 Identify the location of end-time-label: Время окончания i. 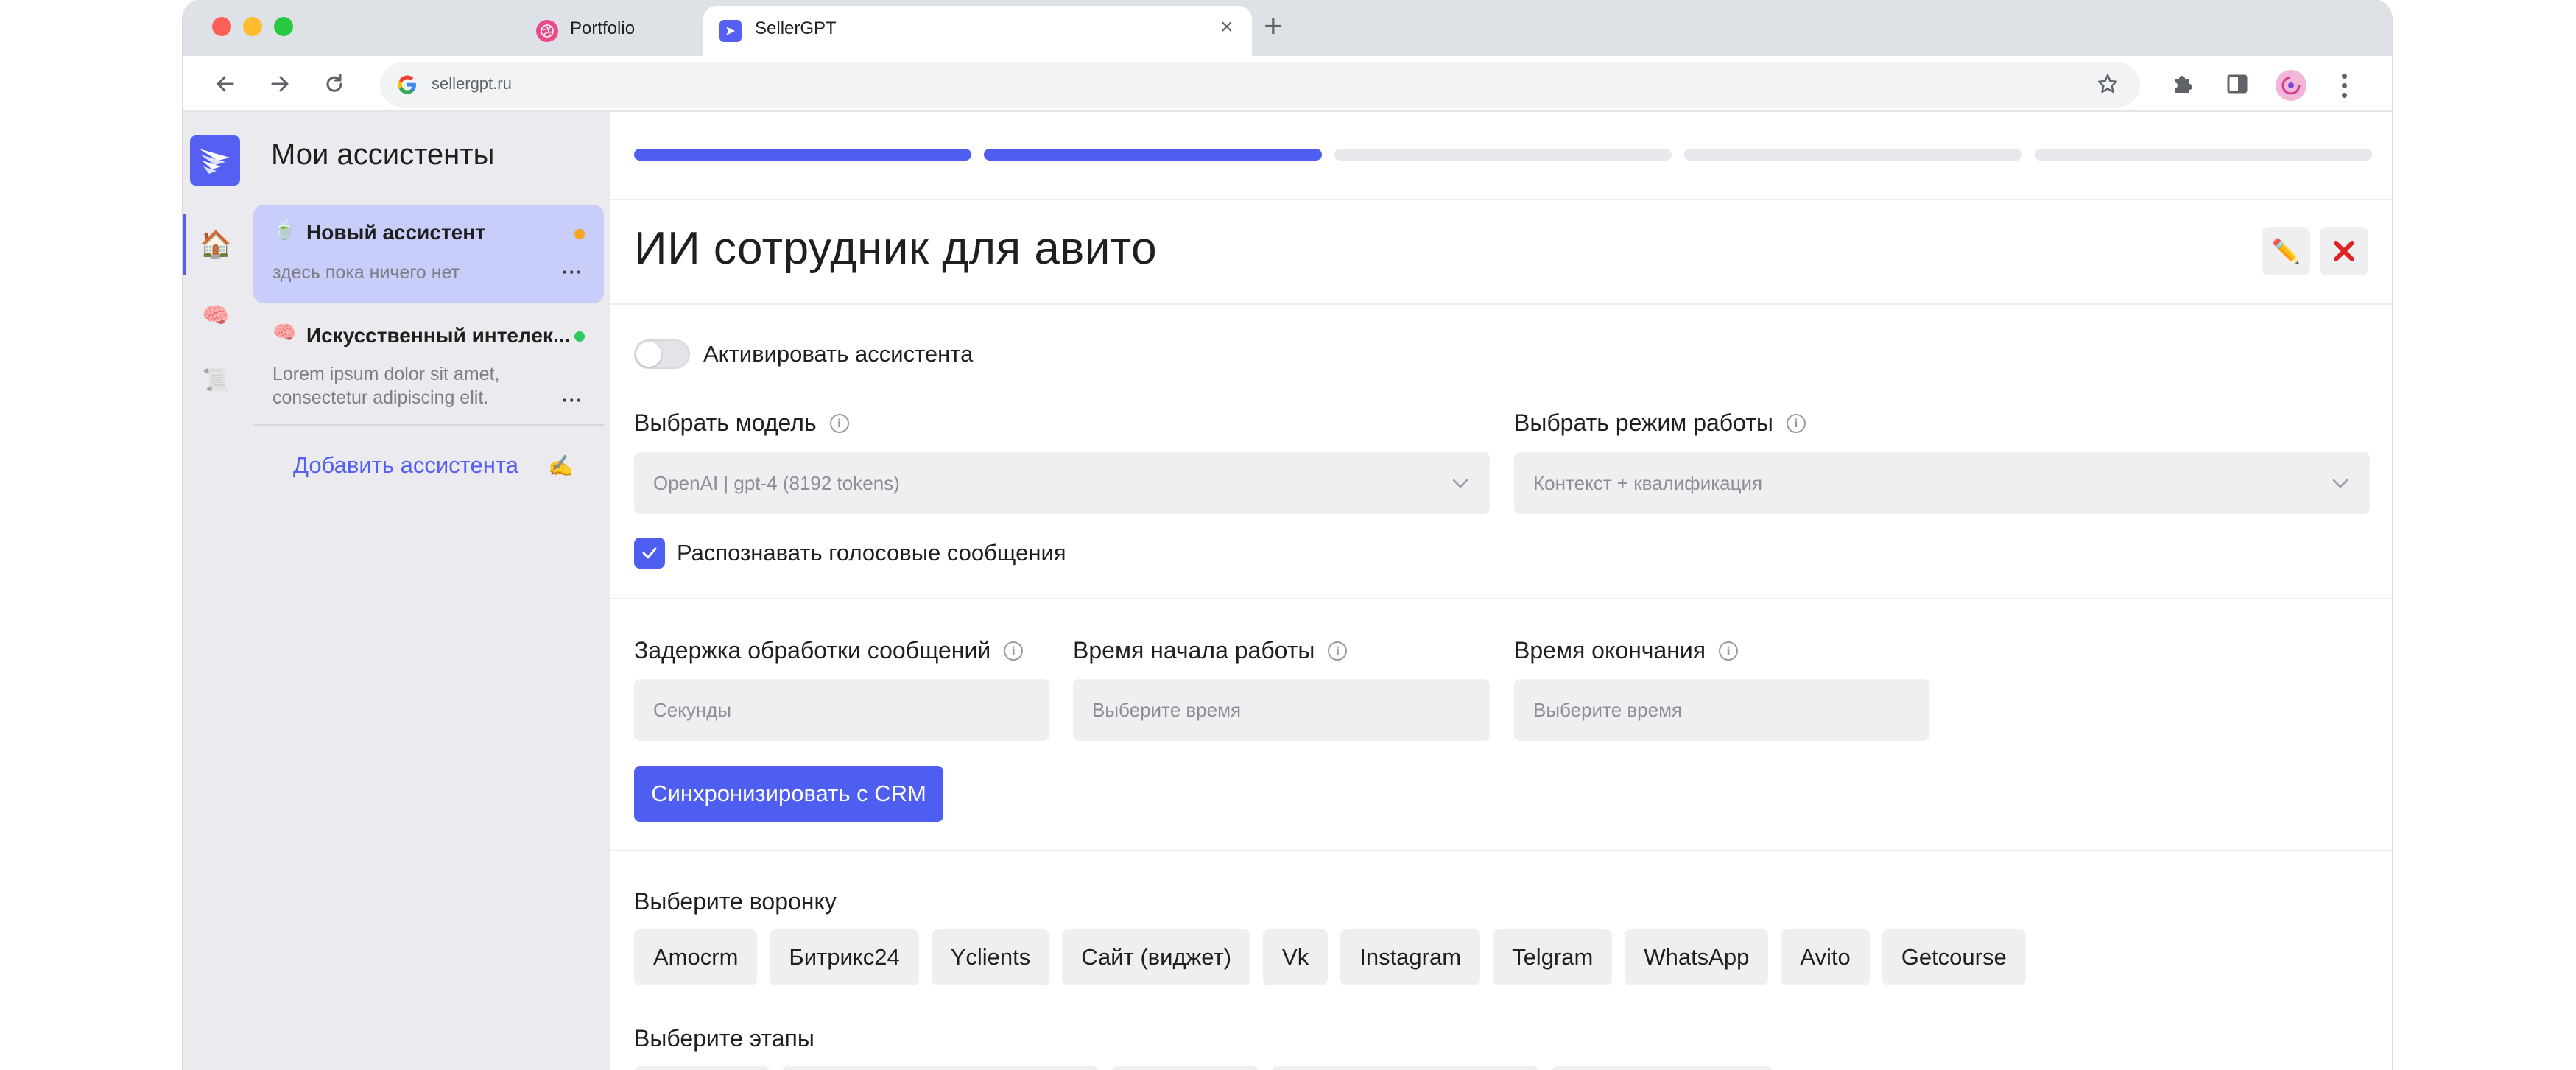
(1626, 651).